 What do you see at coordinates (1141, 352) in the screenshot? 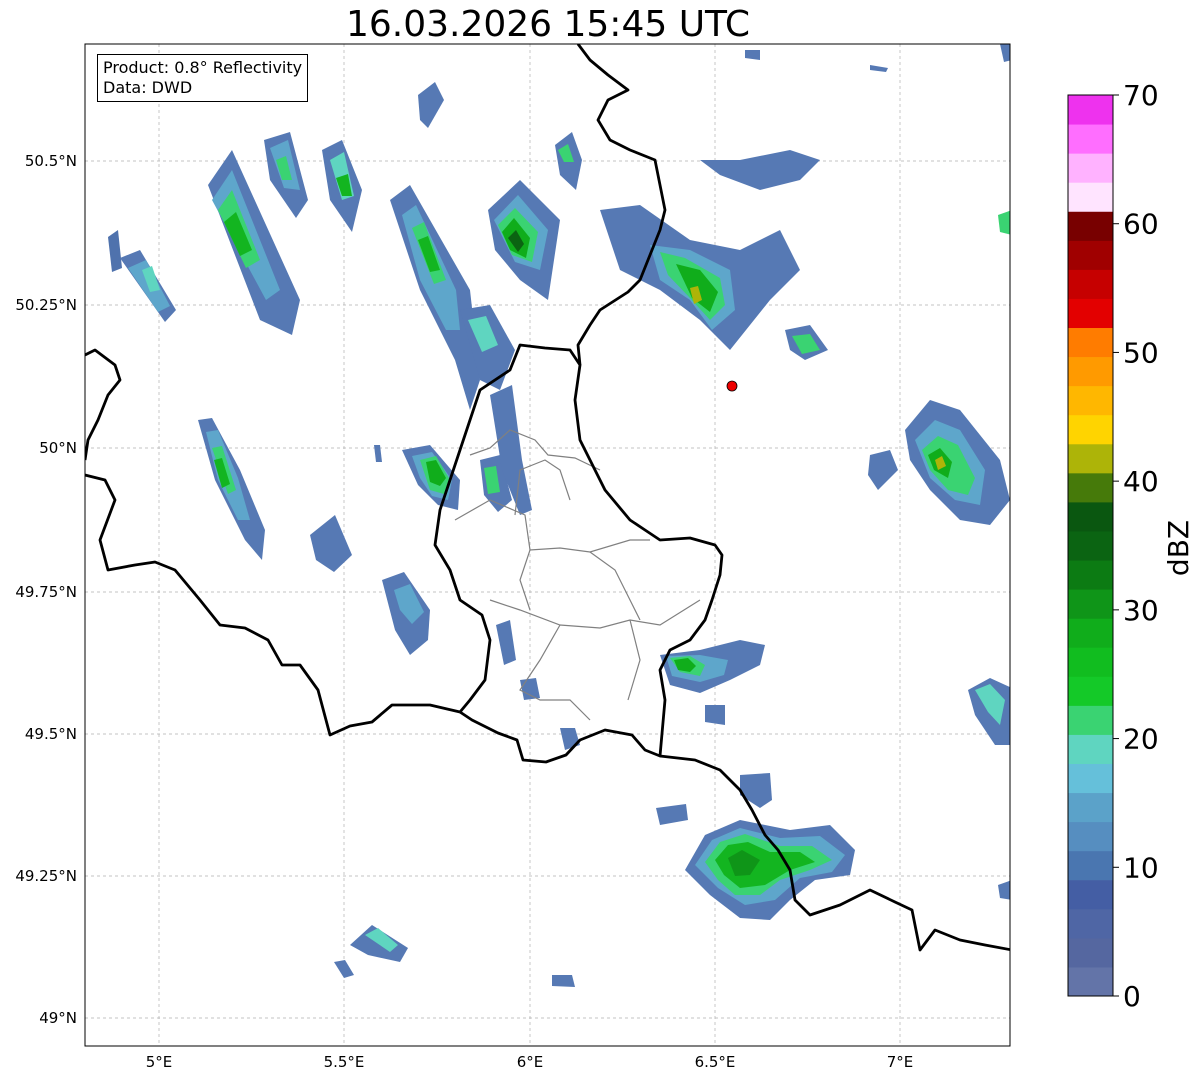
I see `colorbar-tick-label: 50` at bounding box center [1141, 352].